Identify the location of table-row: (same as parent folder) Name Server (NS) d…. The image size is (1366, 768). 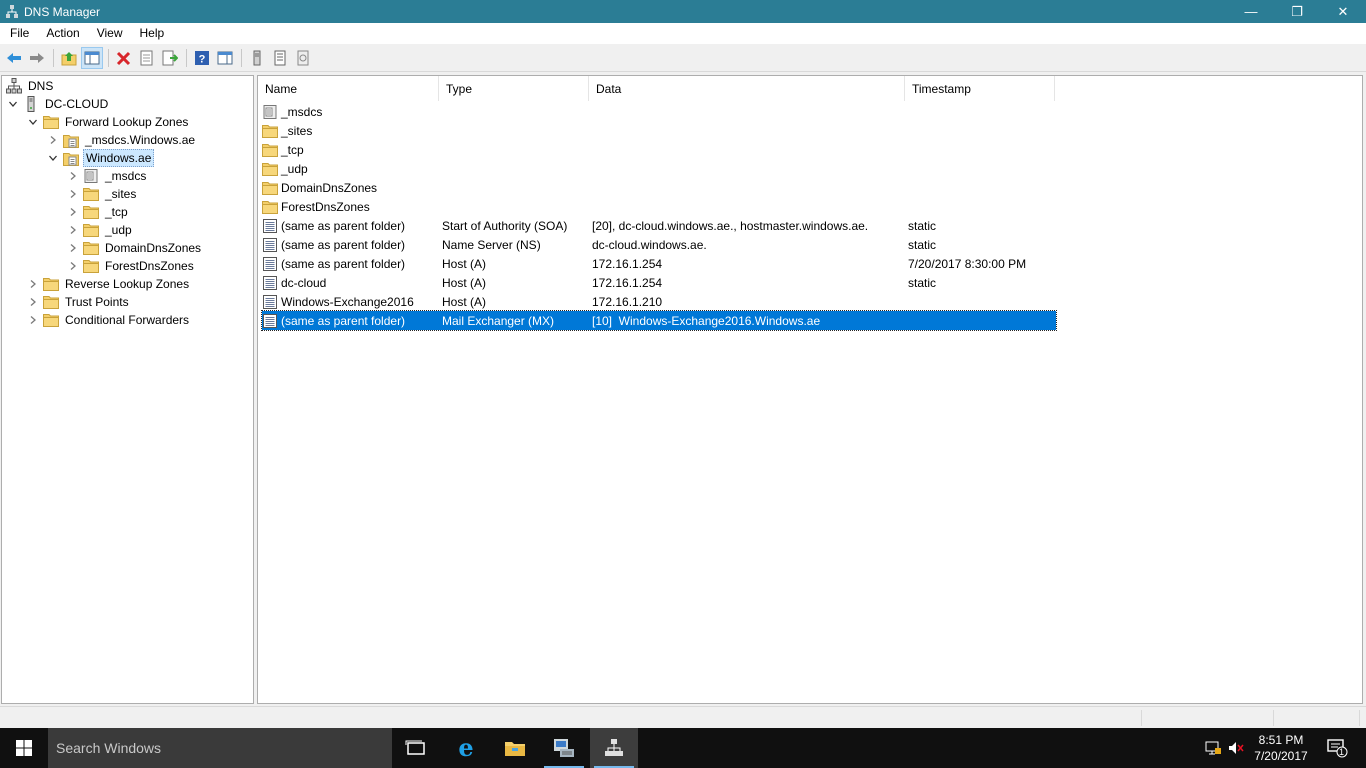
(659, 244).